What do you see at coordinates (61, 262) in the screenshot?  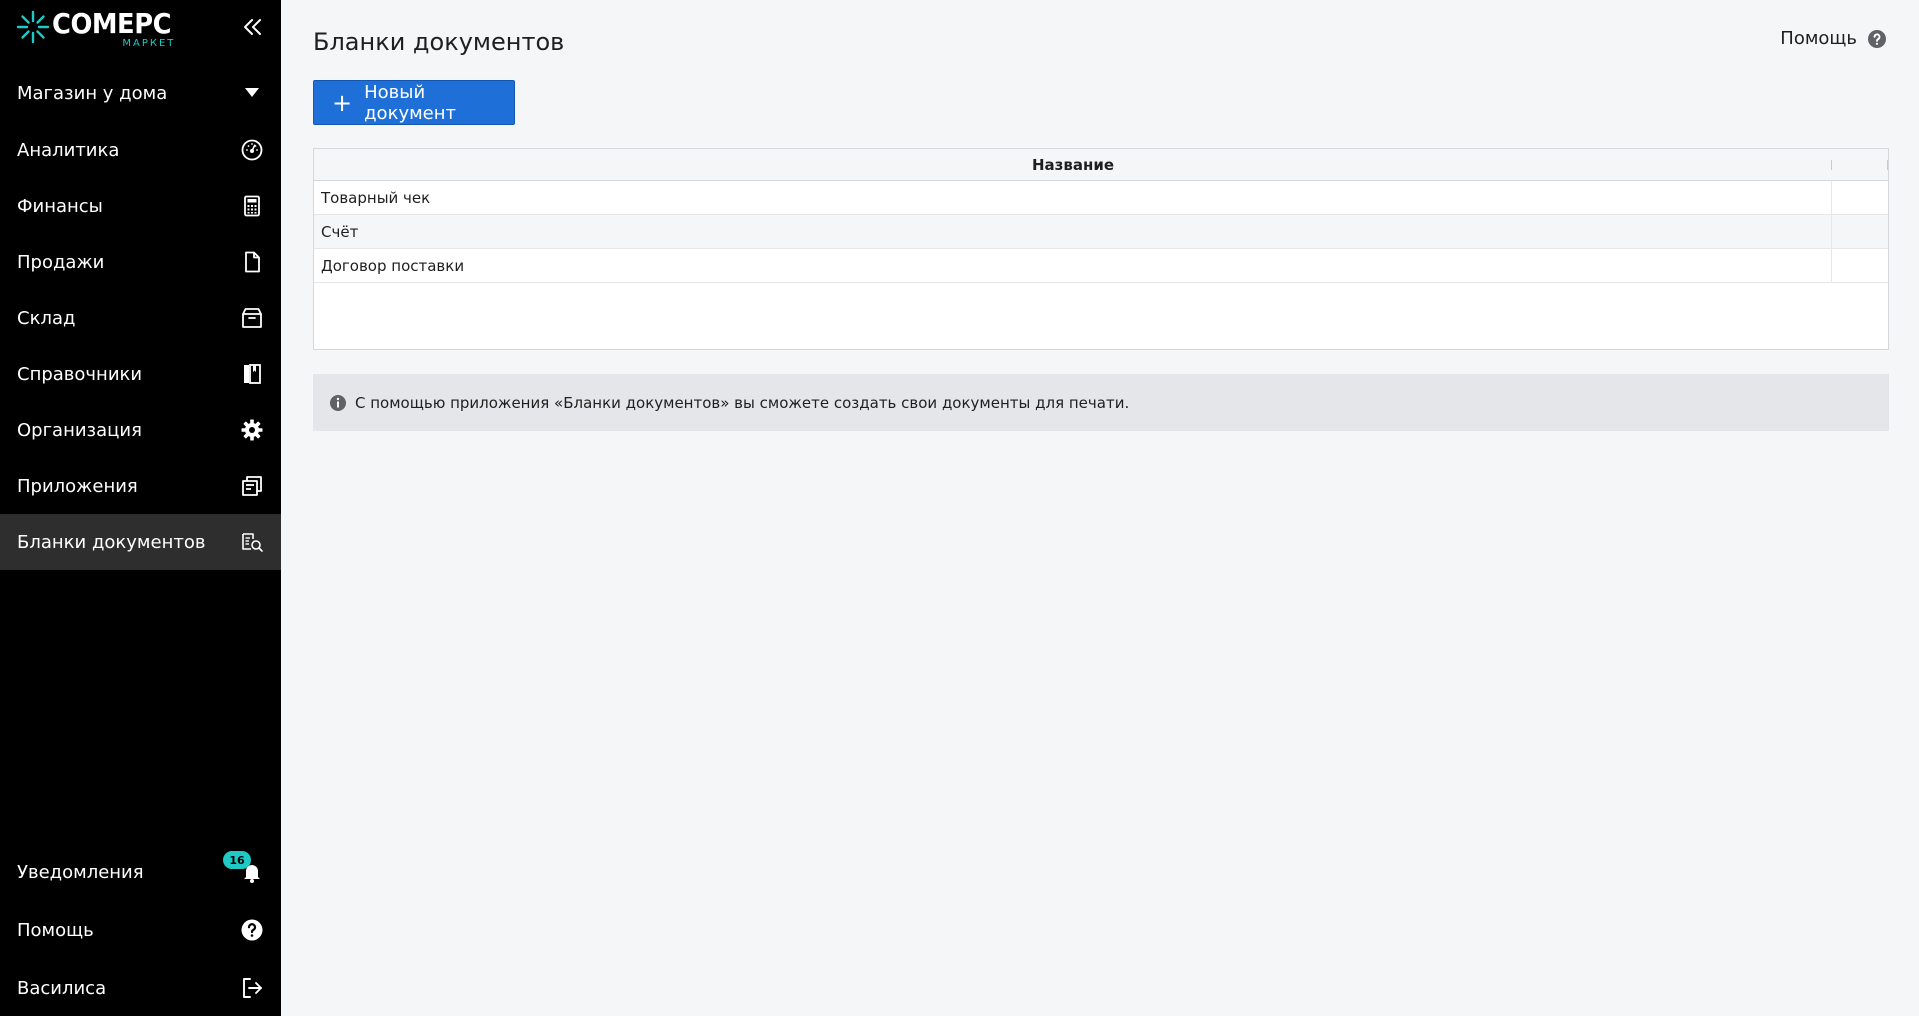 I see `sidebar-item-label: Продажи` at bounding box center [61, 262].